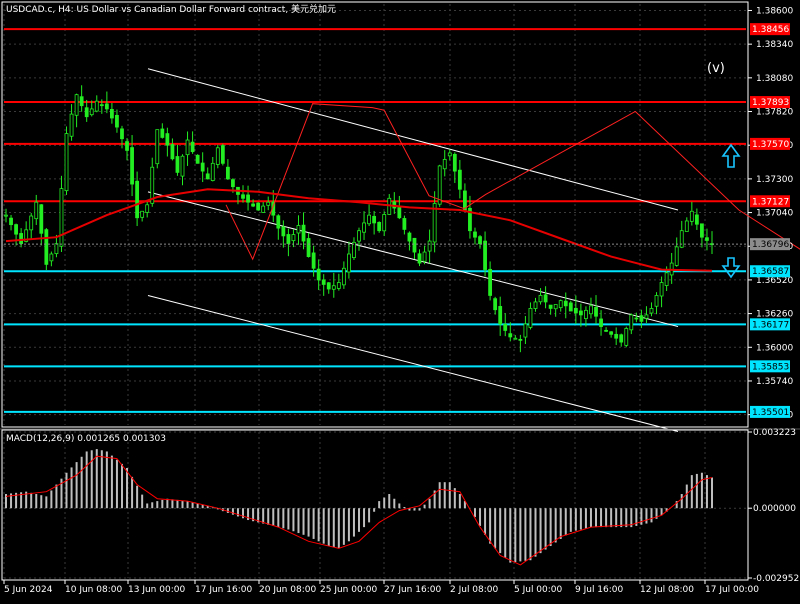 The height and width of the screenshot is (604, 800). I want to click on macd-title: MACD(12,26,9) 0.001265 0.001303, so click(86, 439).